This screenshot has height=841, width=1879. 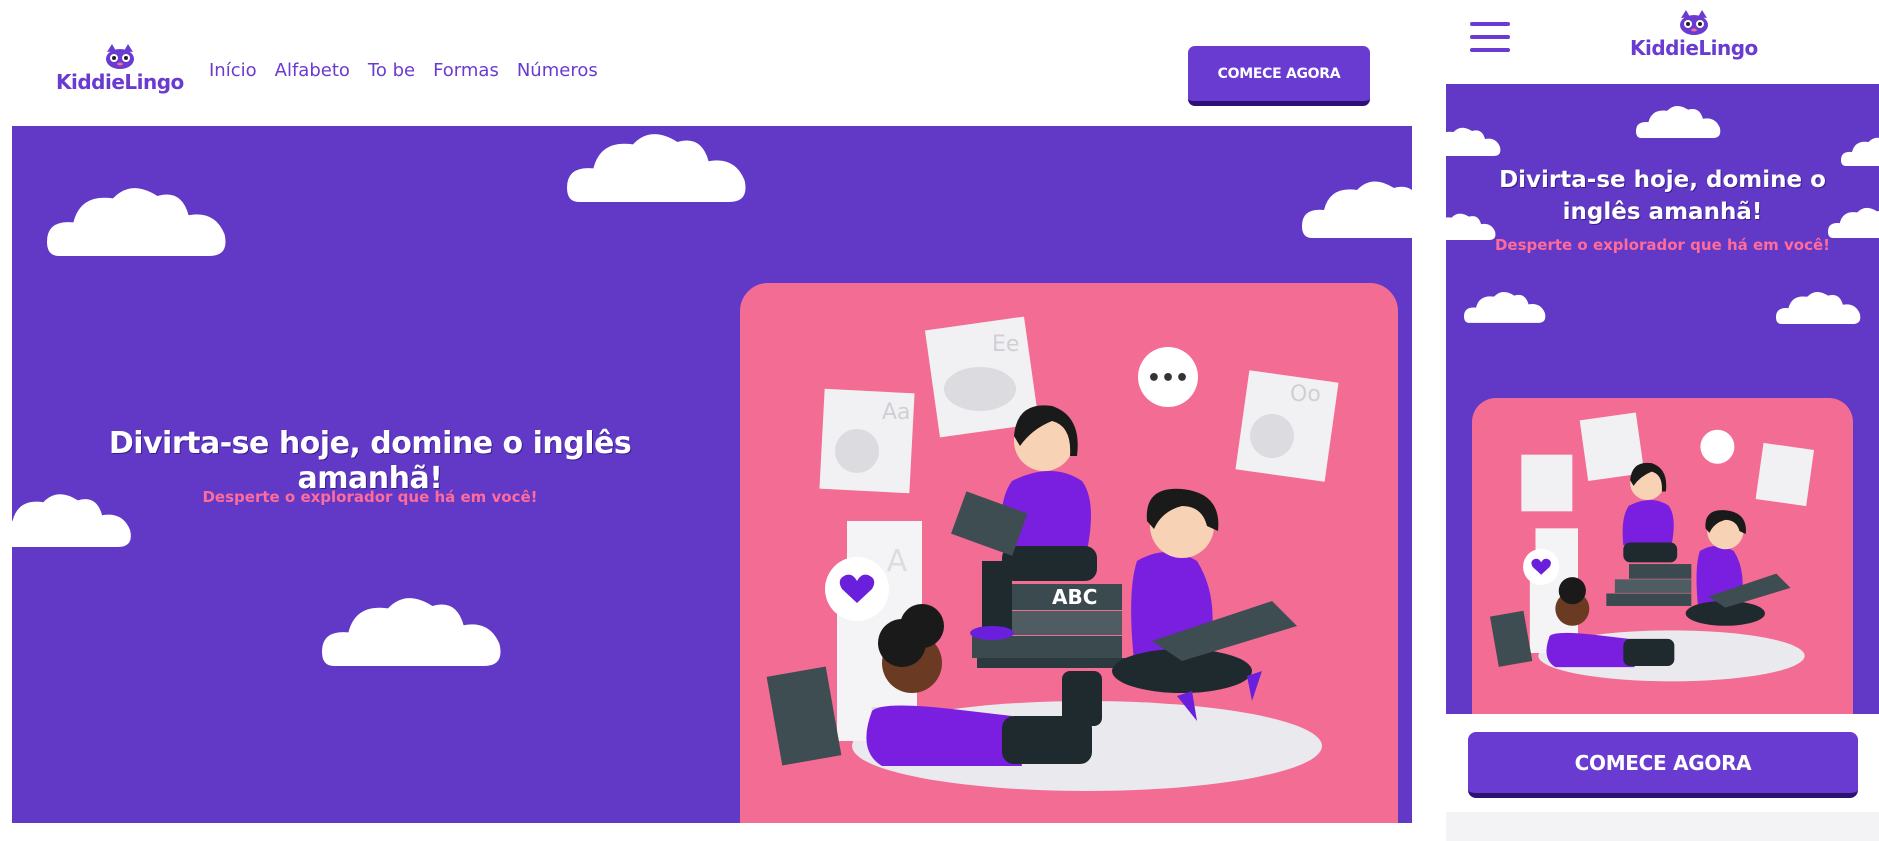 What do you see at coordinates (466, 70) in the screenshot?
I see `nav-link-formas: Formas` at bounding box center [466, 70].